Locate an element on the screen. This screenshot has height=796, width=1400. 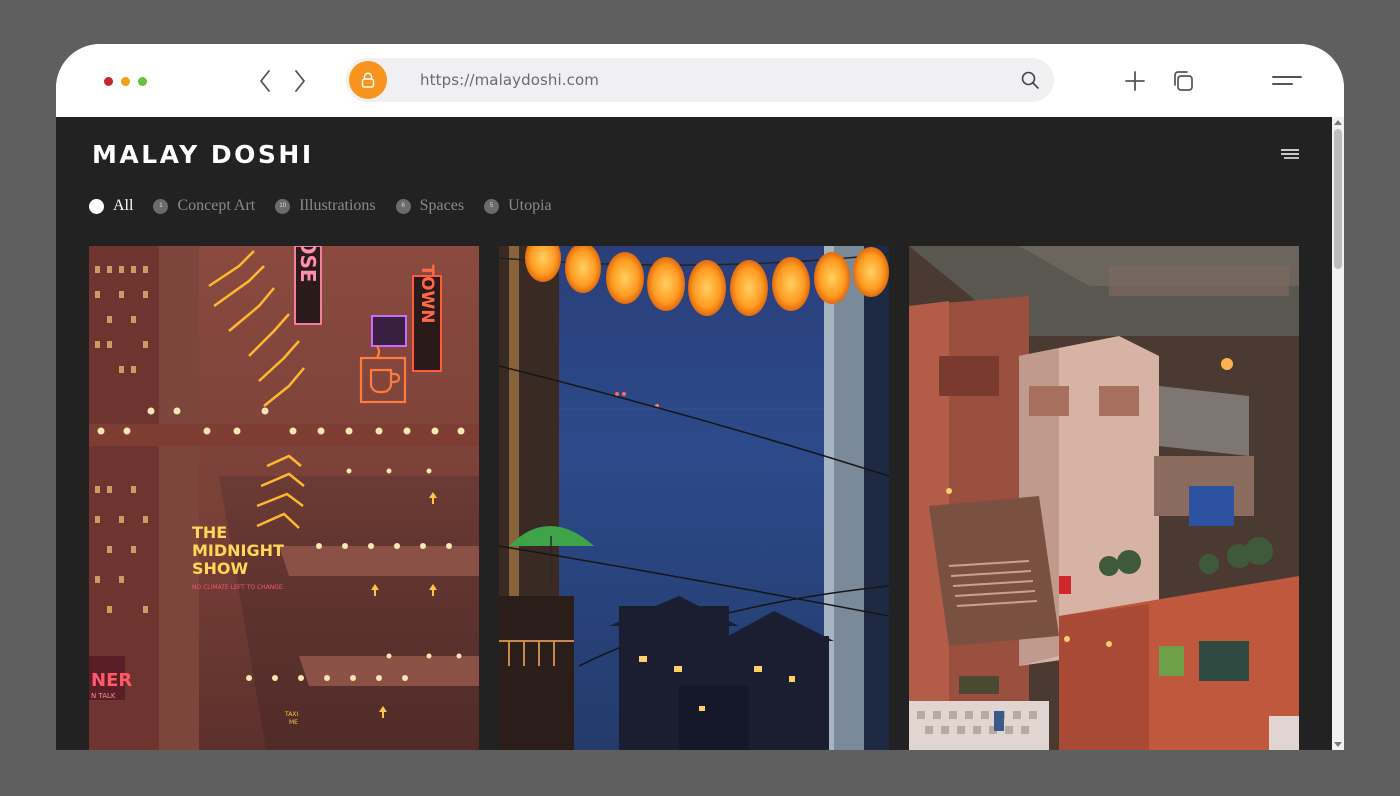
filter-spaces: 6 Spaces is located at coordinates (430, 206).